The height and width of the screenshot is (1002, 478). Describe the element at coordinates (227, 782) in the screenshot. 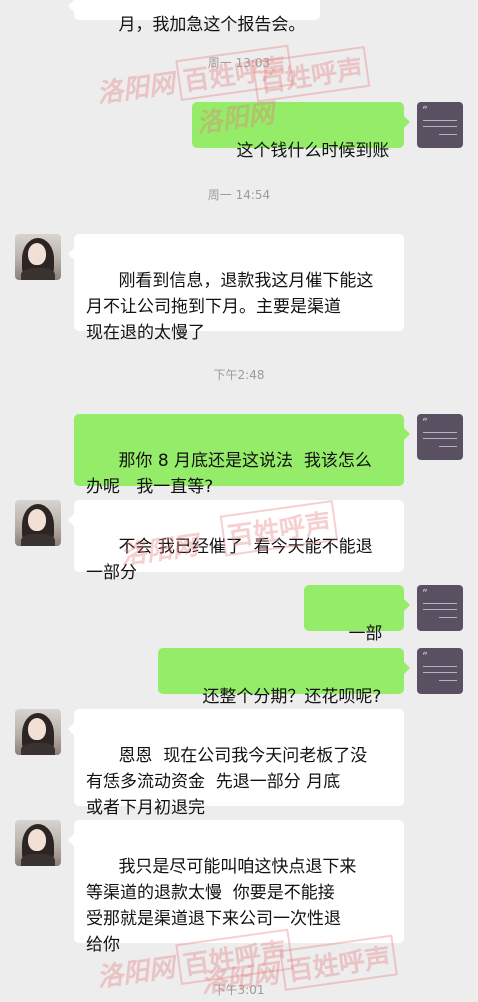

I see `message-text: 恩恩 现在公司我今天问老板了没 有恁多流动资金 先退一部分 月底 或者下月初退完` at that location.